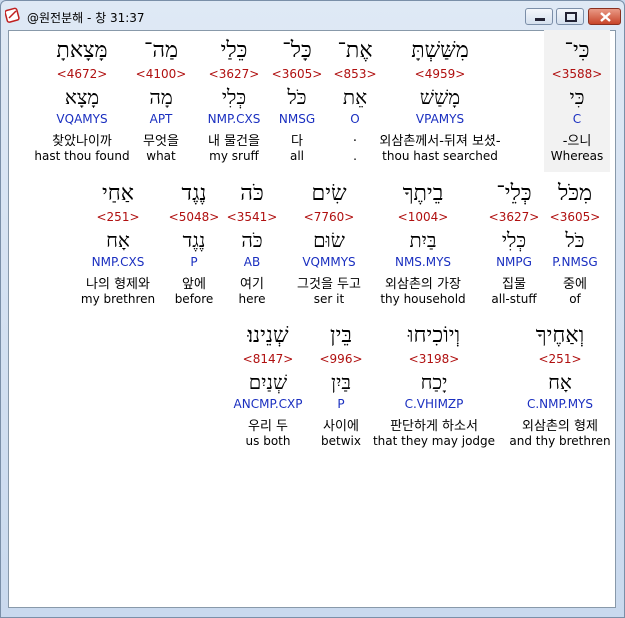 This screenshot has height=618, width=625. I want to click on parse-code: NMSG, so click(297, 119).